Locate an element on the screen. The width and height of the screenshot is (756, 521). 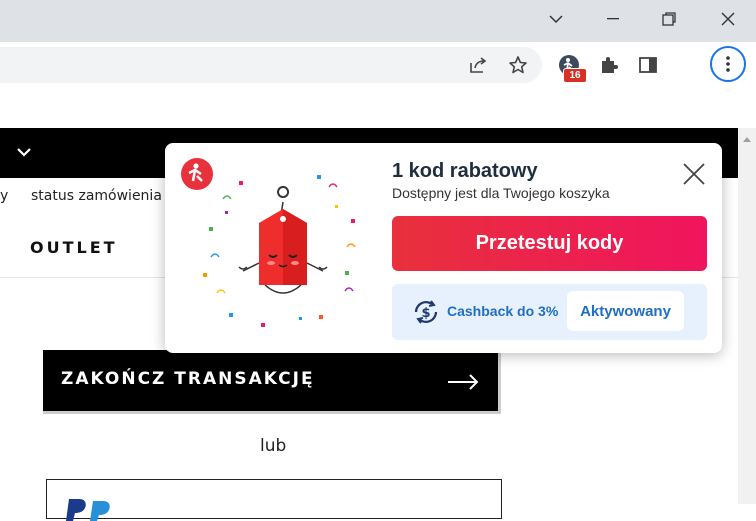
popup-close-button is located at coordinates (694, 174).